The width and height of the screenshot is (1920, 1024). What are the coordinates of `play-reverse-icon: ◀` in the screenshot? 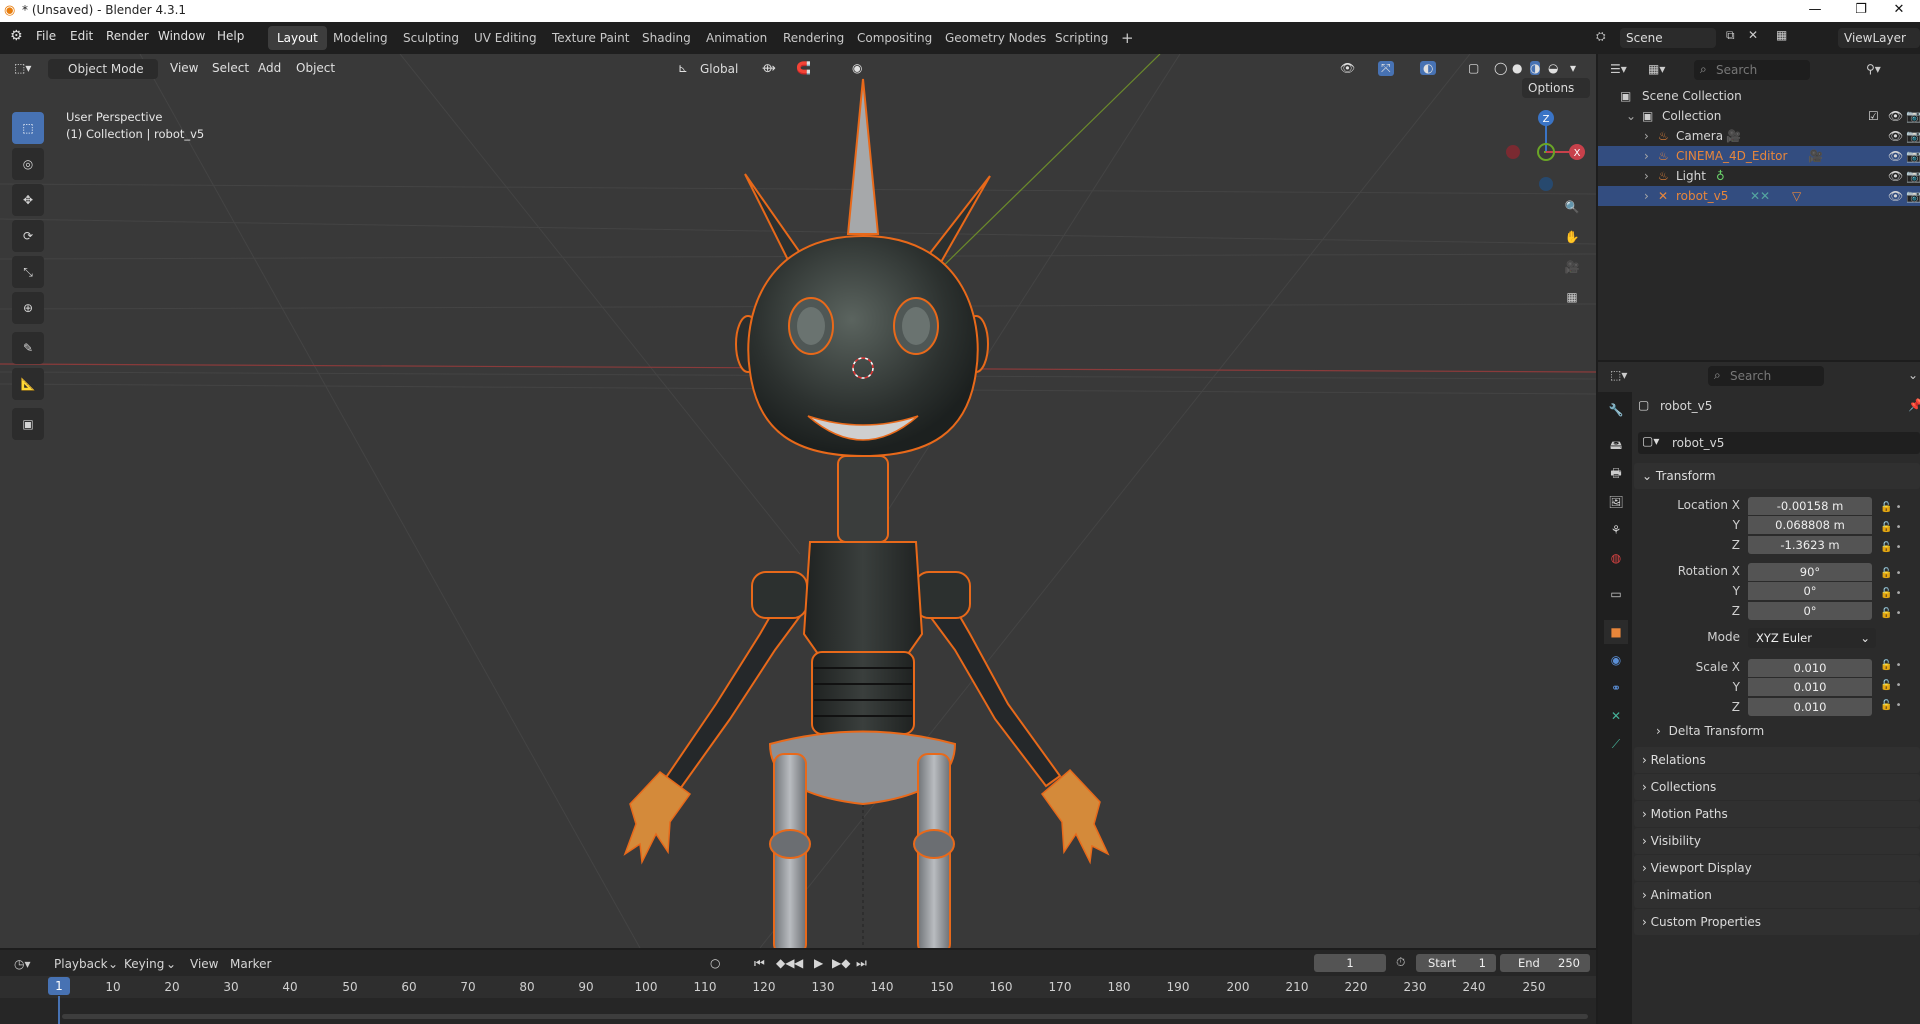 It's located at (798, 963).